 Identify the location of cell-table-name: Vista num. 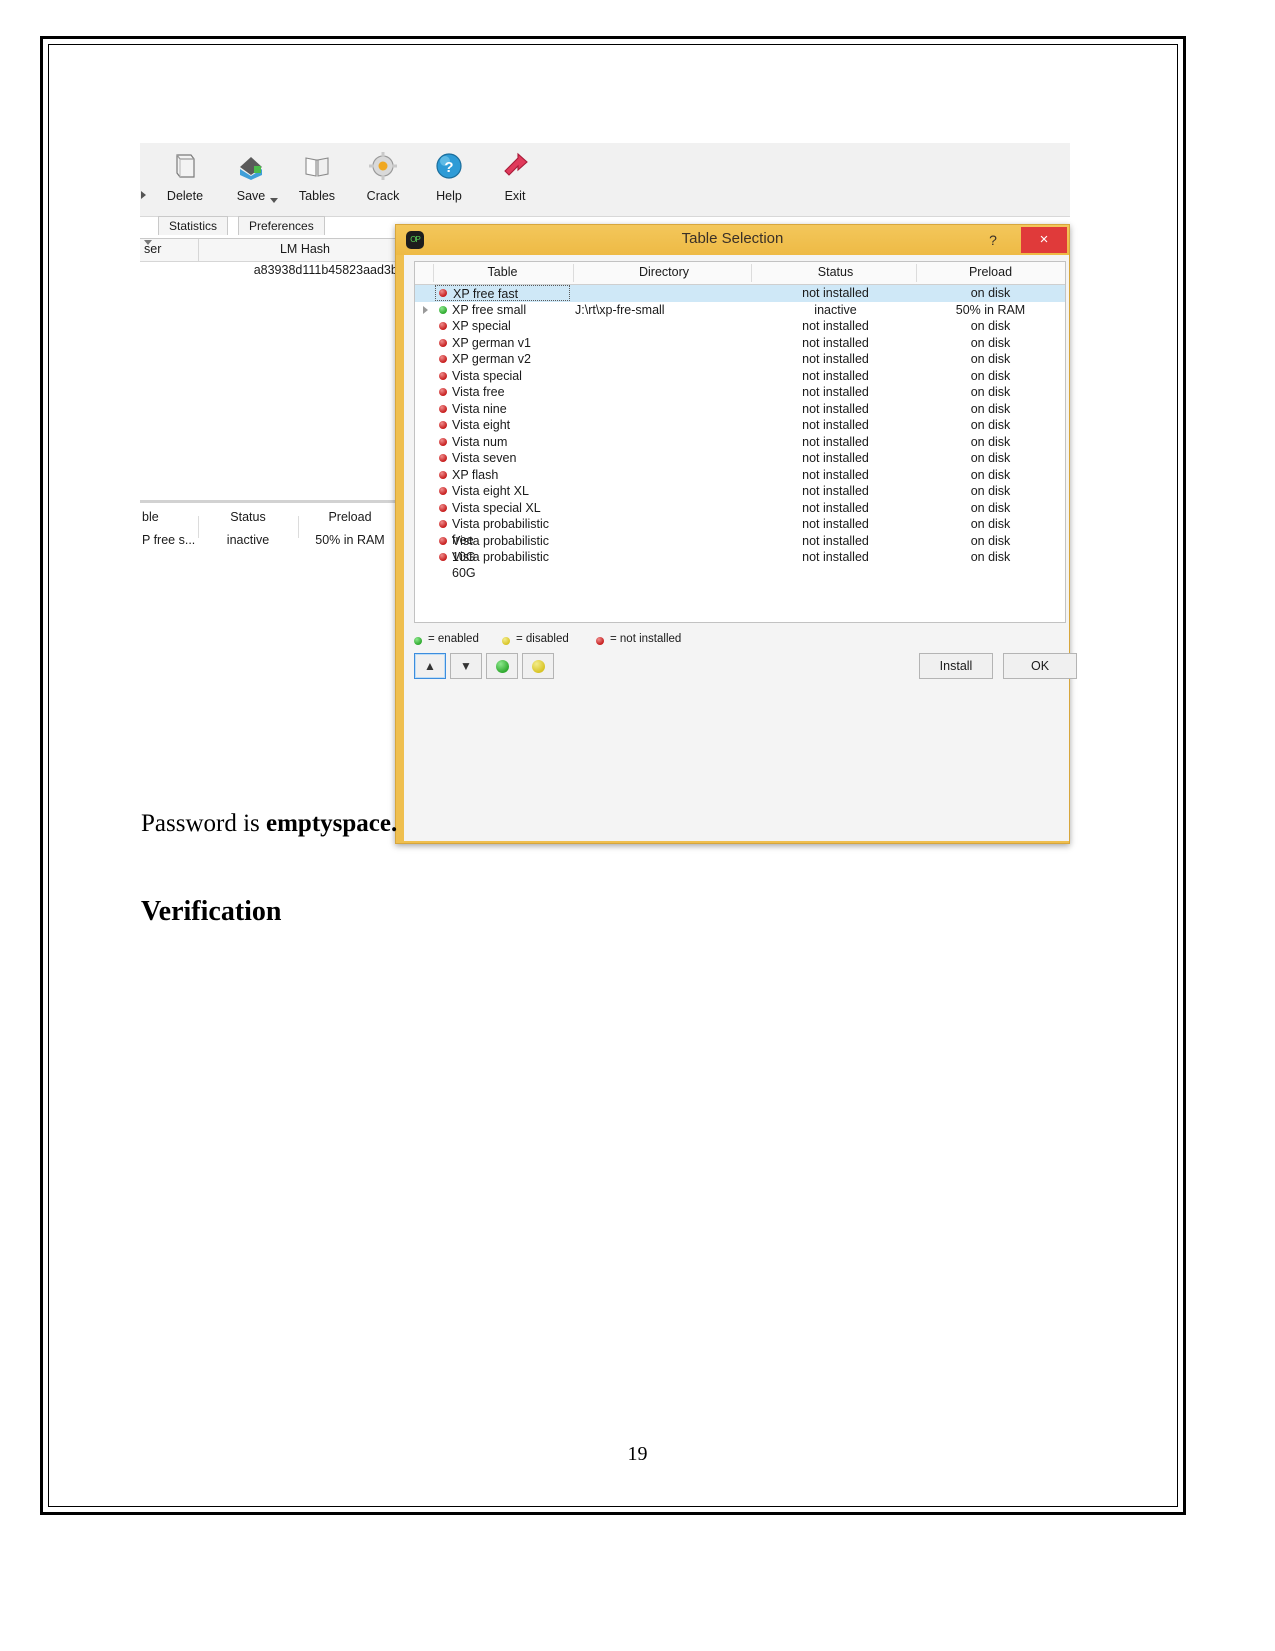
(480, 441).